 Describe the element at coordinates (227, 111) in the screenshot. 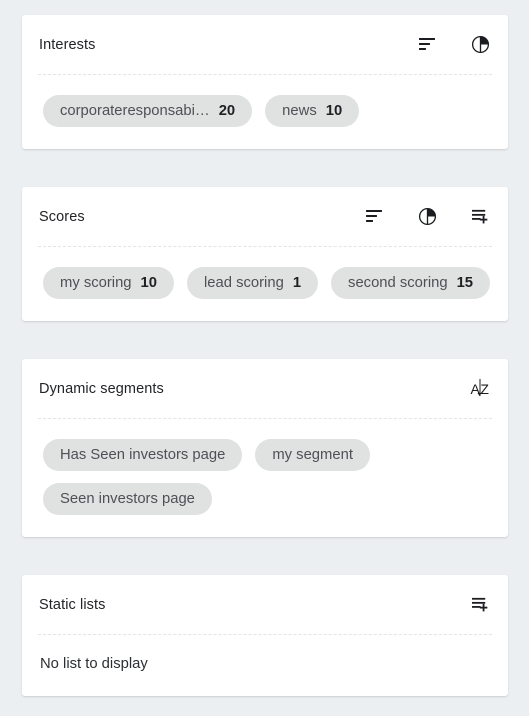

I see `interest-chip-value: 20` at that location.